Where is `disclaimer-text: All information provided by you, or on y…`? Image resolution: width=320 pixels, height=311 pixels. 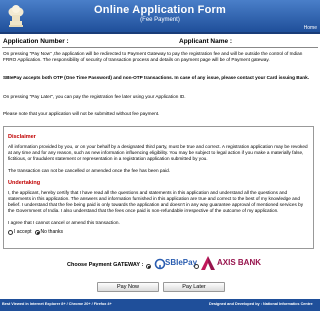 disclaimer-text: All information provided by you, or on y… is located at coordinates (158, 152).